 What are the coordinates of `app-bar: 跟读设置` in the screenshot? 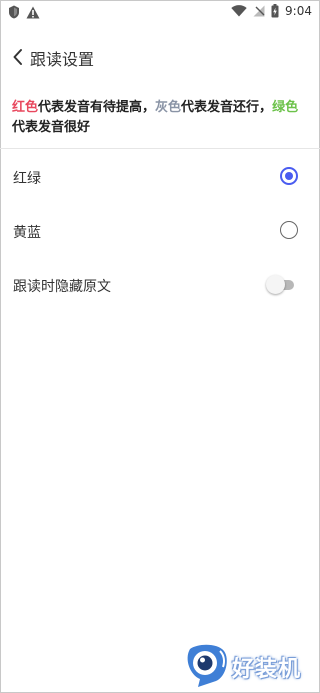 It's located at (160, 57).